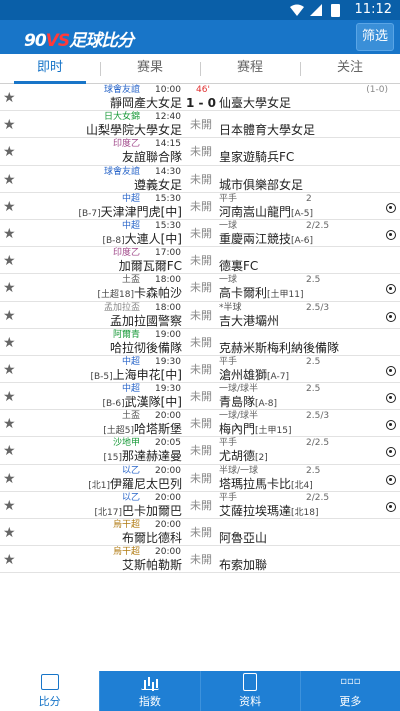  Describe the element at coordinates (145, 483) in the screenshot. I see `home-team-name: 伊羅尼太巴列` at that location.